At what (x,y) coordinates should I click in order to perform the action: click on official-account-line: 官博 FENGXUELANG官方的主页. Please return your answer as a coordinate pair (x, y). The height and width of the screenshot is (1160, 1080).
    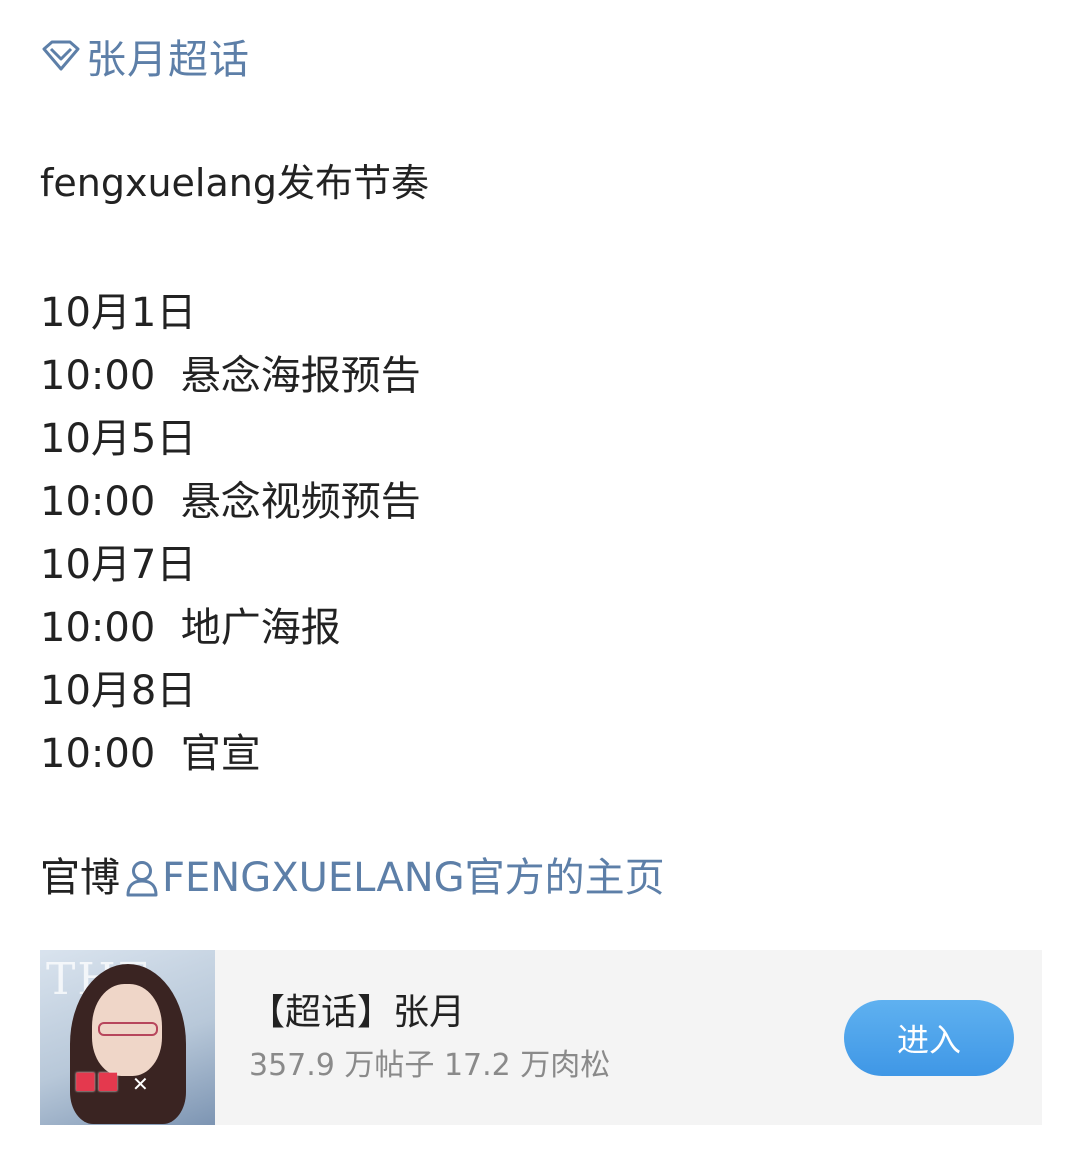
    Looking at the image, I should click on (352, 878).